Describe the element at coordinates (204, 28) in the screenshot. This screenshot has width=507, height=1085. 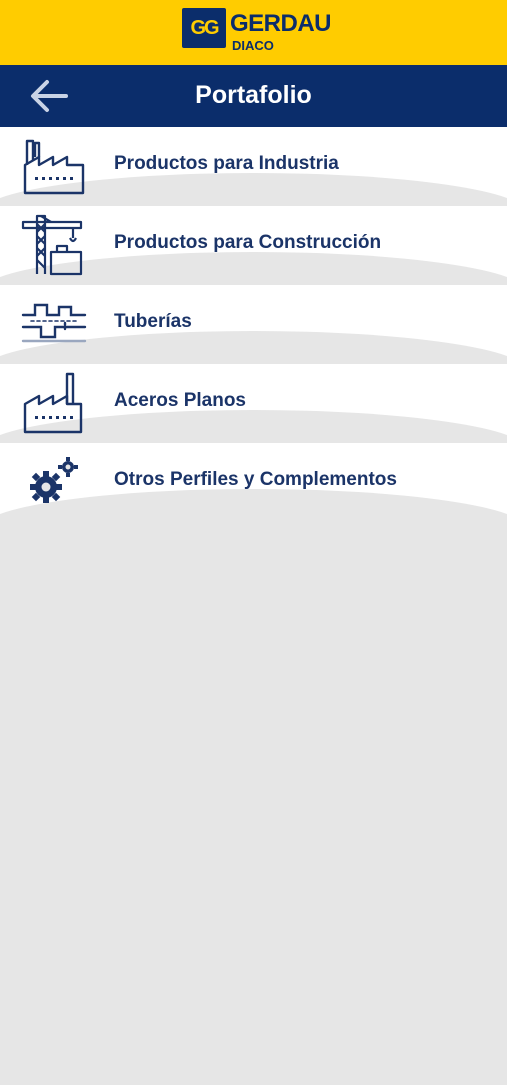
I see `logo-mark: GG` at that location.